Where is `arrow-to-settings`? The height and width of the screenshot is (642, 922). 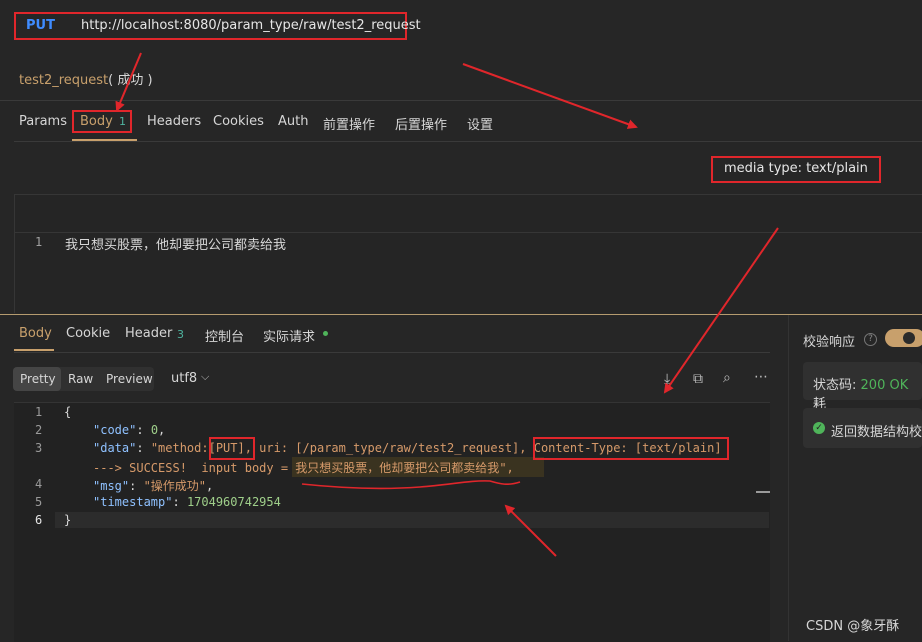 arrow-to-settings is located at coordinates (550, 96).